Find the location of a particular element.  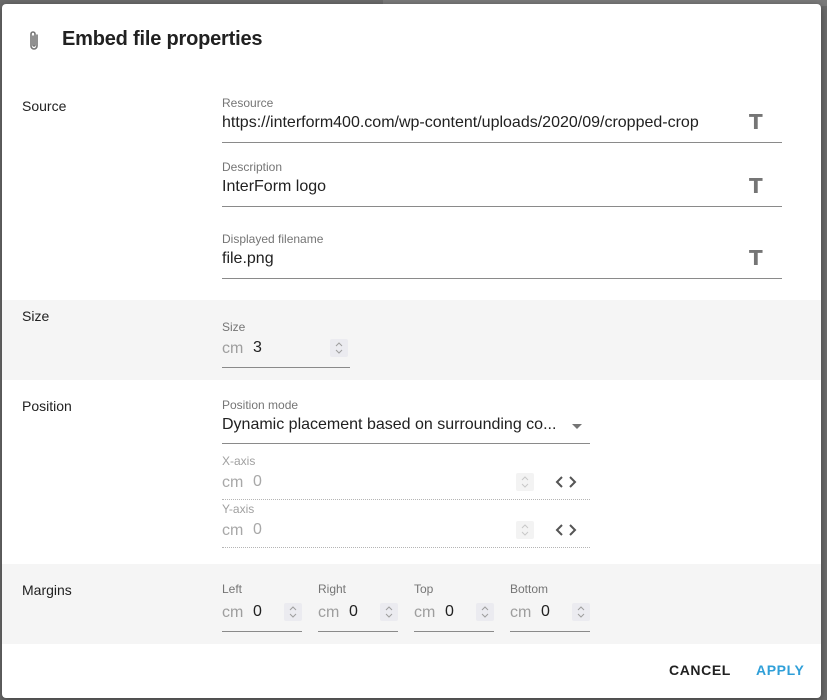

margin-top-underline is located at coordinates (454, 631).